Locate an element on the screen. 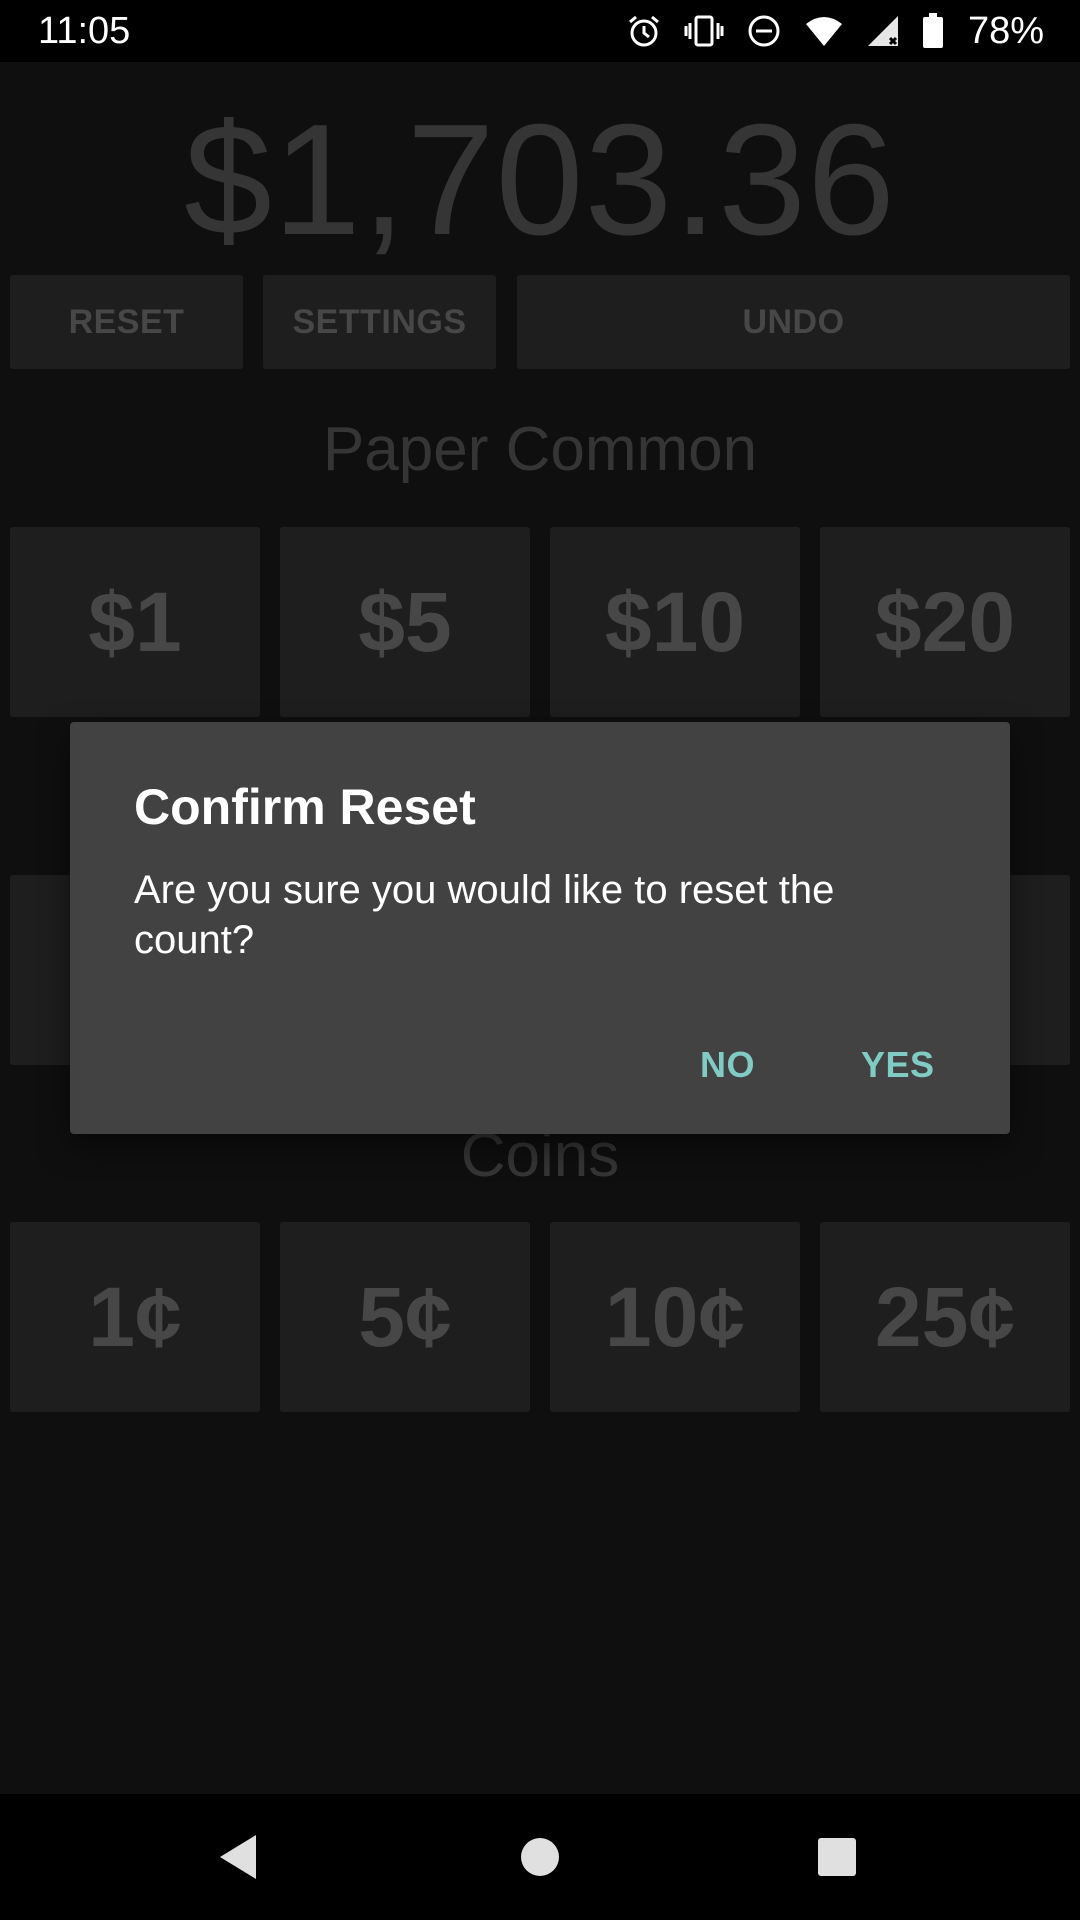 This screenshot has height=1920, width=1080. alarm-icon is located at coordinates (644, 31).